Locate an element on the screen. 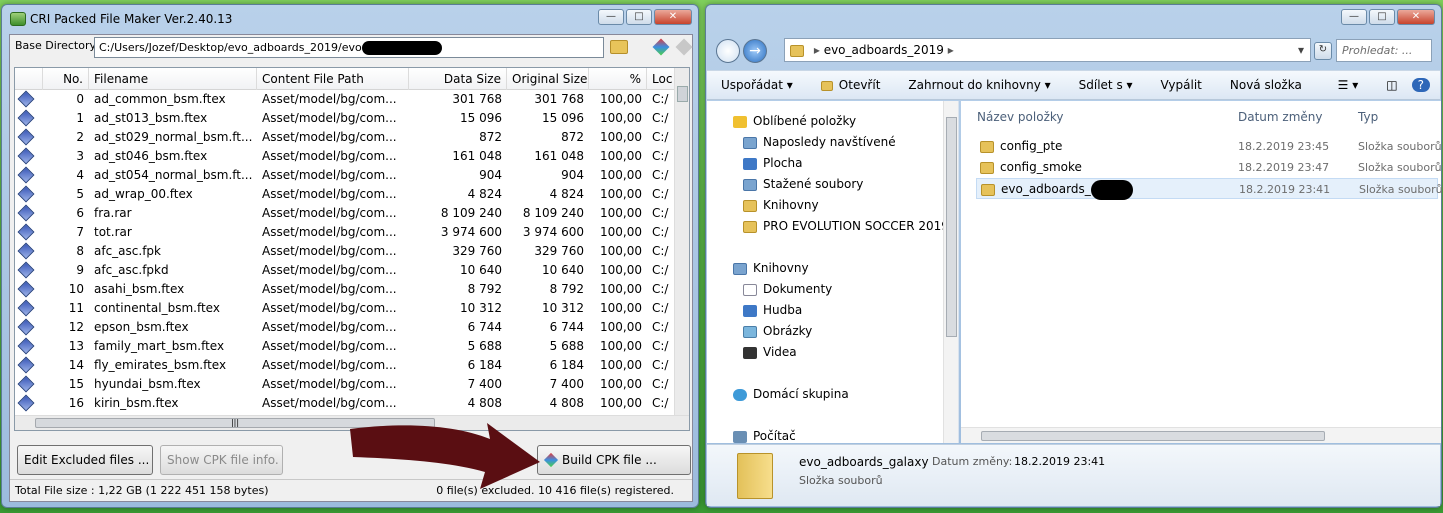  col-name: Název položky is located at coordinates (1020, 117).